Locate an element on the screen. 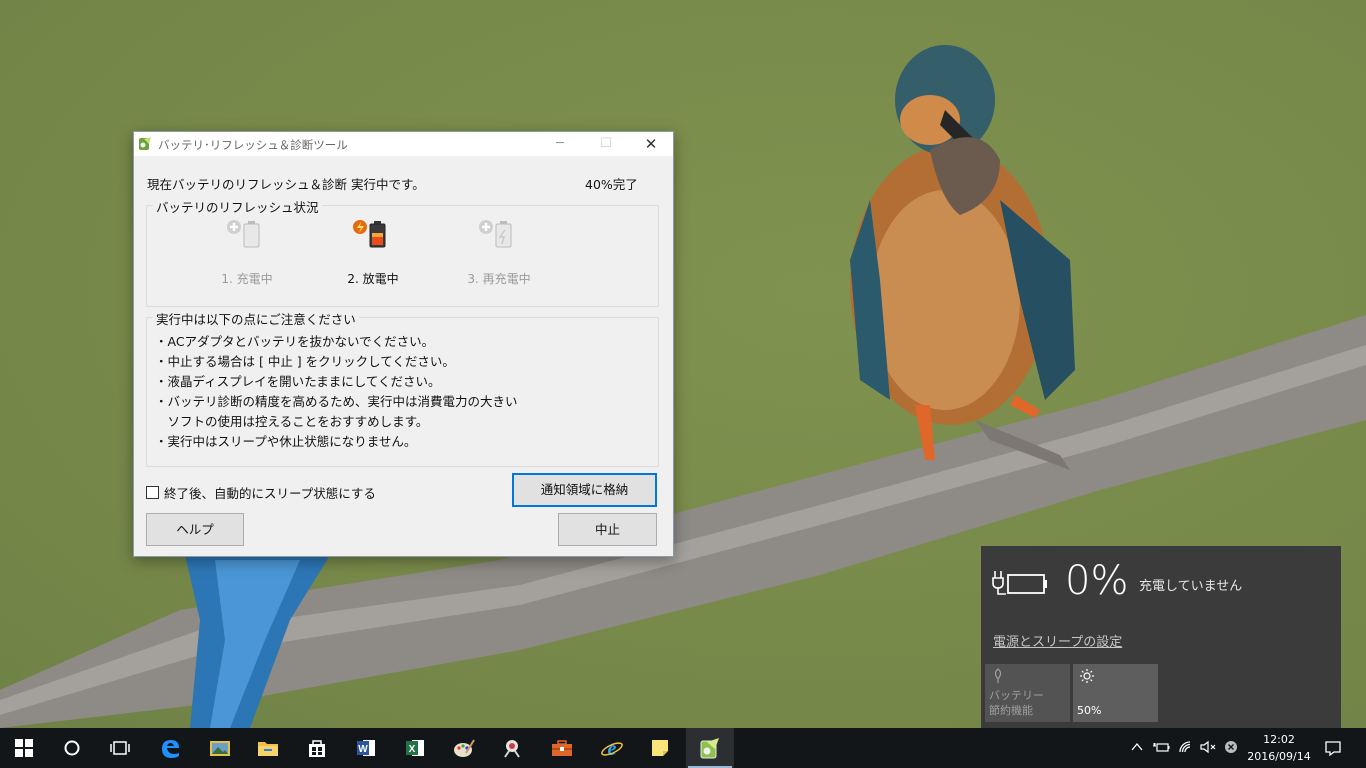 This screenshot has width=1366, height=768. refresh-status-legend: バッテリのリフレッシュ状況 is located at coordinates (237, 206).